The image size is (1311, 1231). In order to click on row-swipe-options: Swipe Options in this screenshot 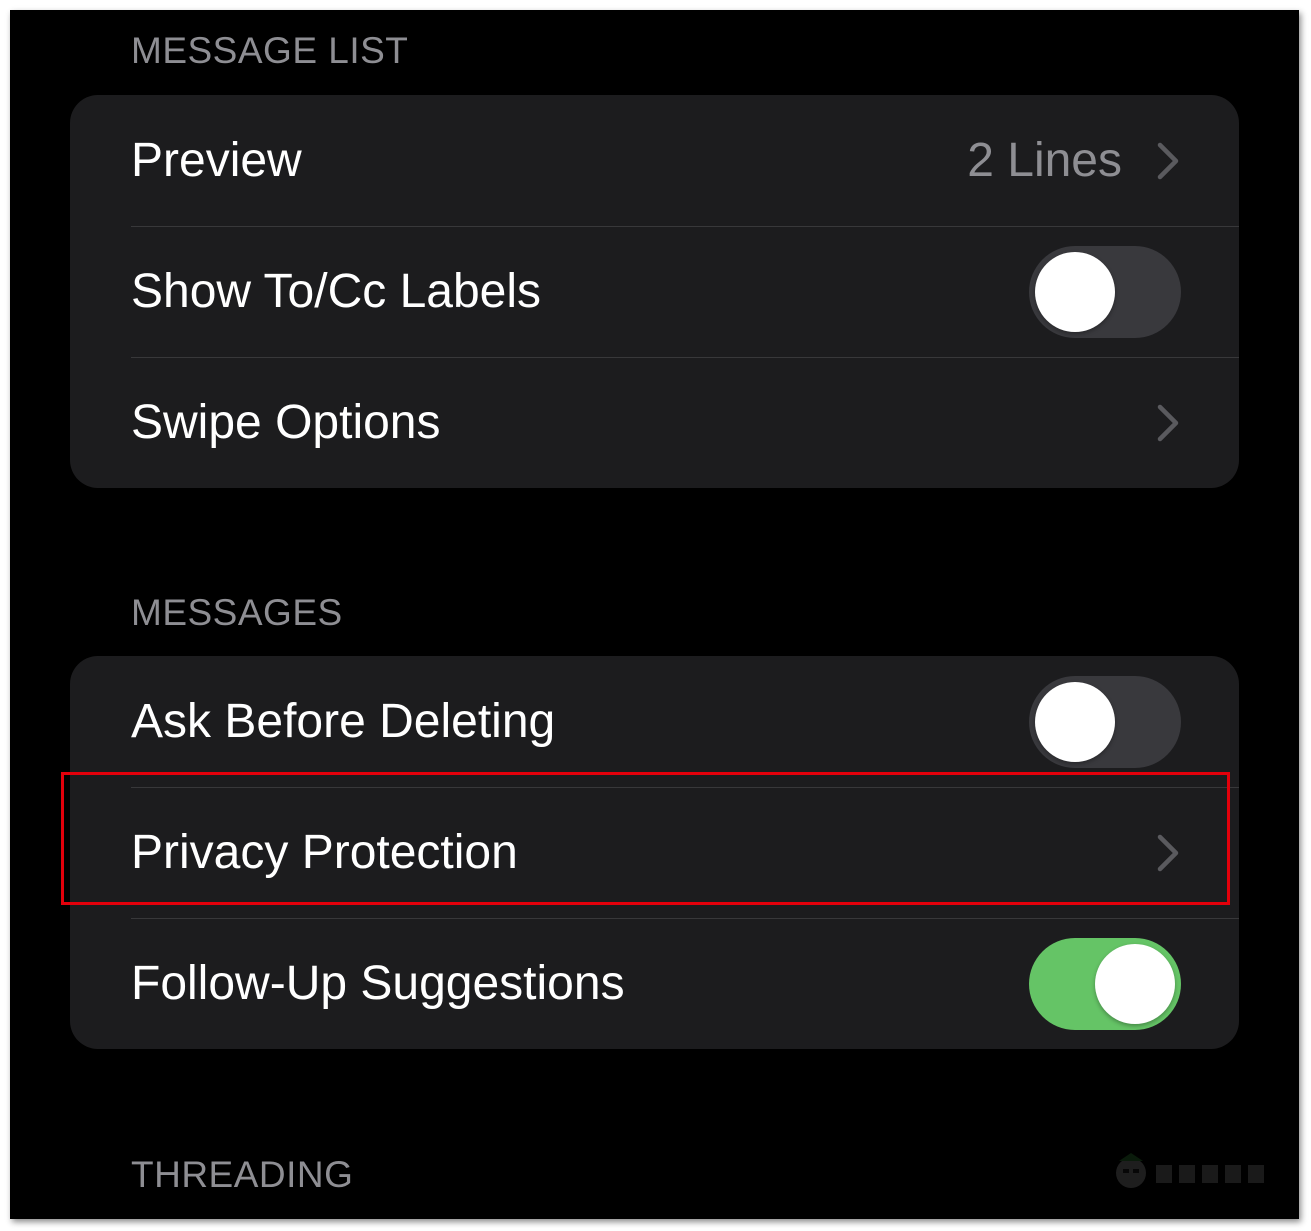, I will do `click(654, 422)`.